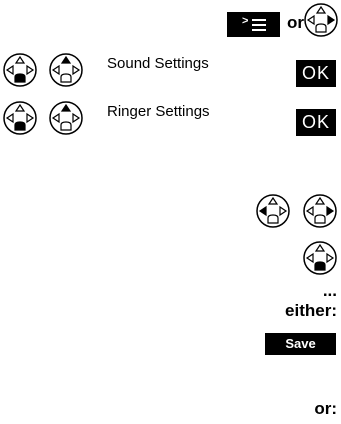 The image size is (341, 424). I want to click on or-label: or, so click(295, 22).